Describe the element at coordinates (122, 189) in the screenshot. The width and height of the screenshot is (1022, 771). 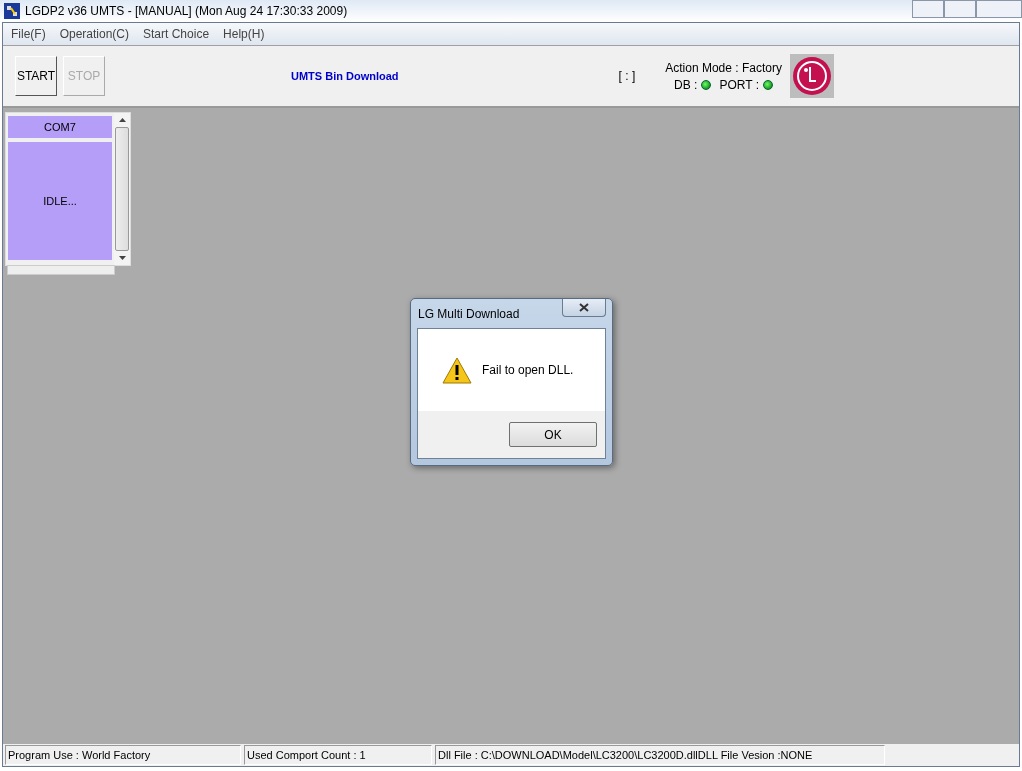
I see `scrollbar` at that location.